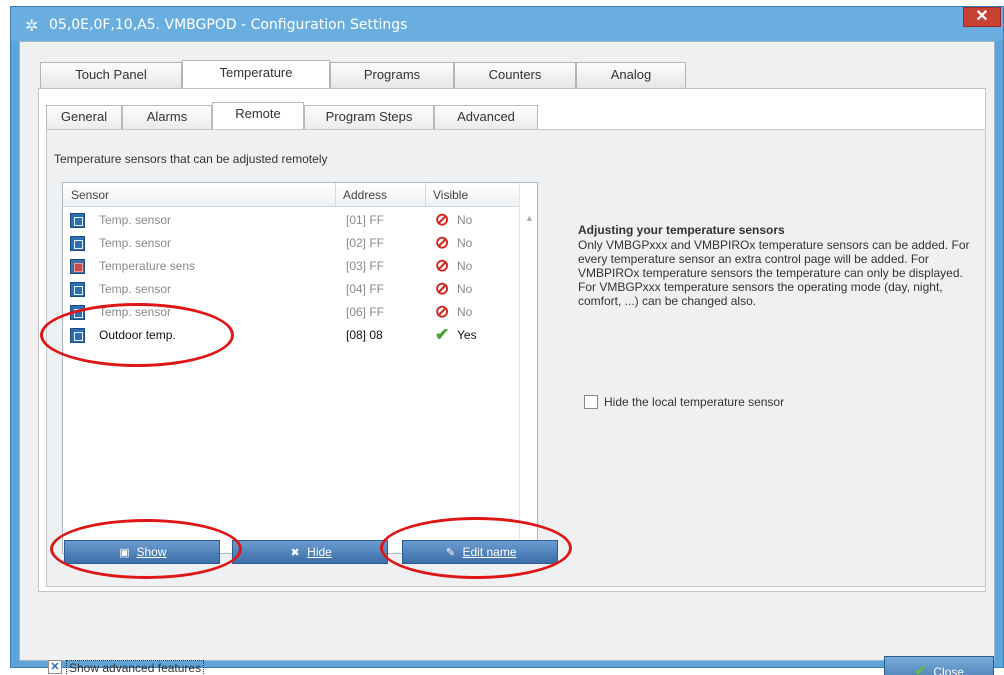 This screenshot has height=675, width=1004. What do you see at coordinates (84, 117) in the screenshot?
I see `subtab-general: General` at bounding box center [84, 117].